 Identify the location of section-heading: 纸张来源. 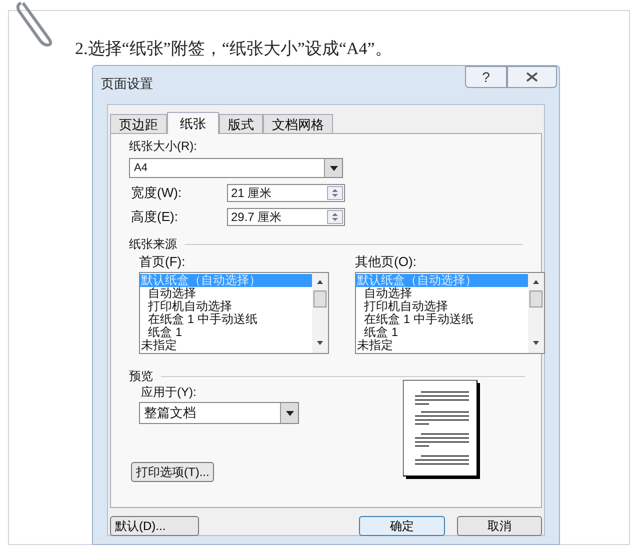
(153, 244).